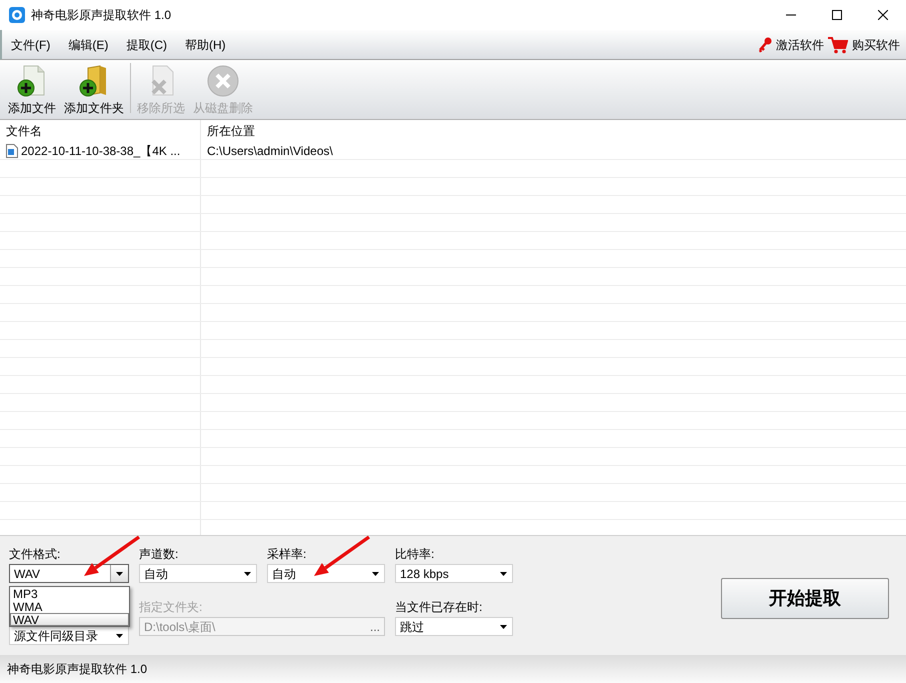 Image resolution: width=906 pixels, height=683 pixels. I want to click on output-dir-dropdown: 源文件同级目录, so click(69, 635).